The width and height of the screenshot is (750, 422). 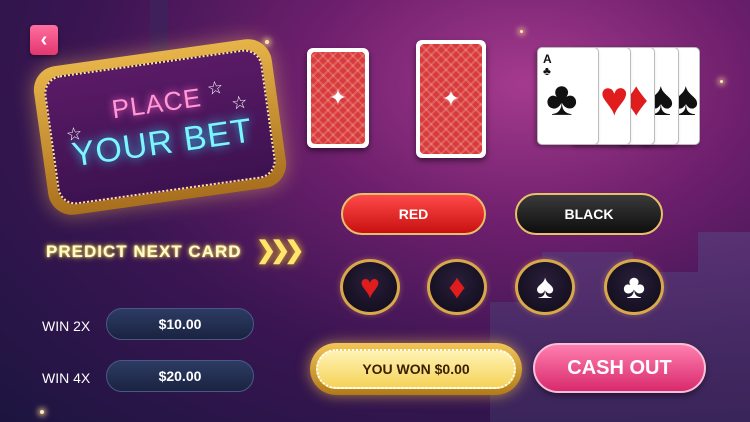 I want to click on win-2x-label: WIN 2X, so click(x=66, y=326).